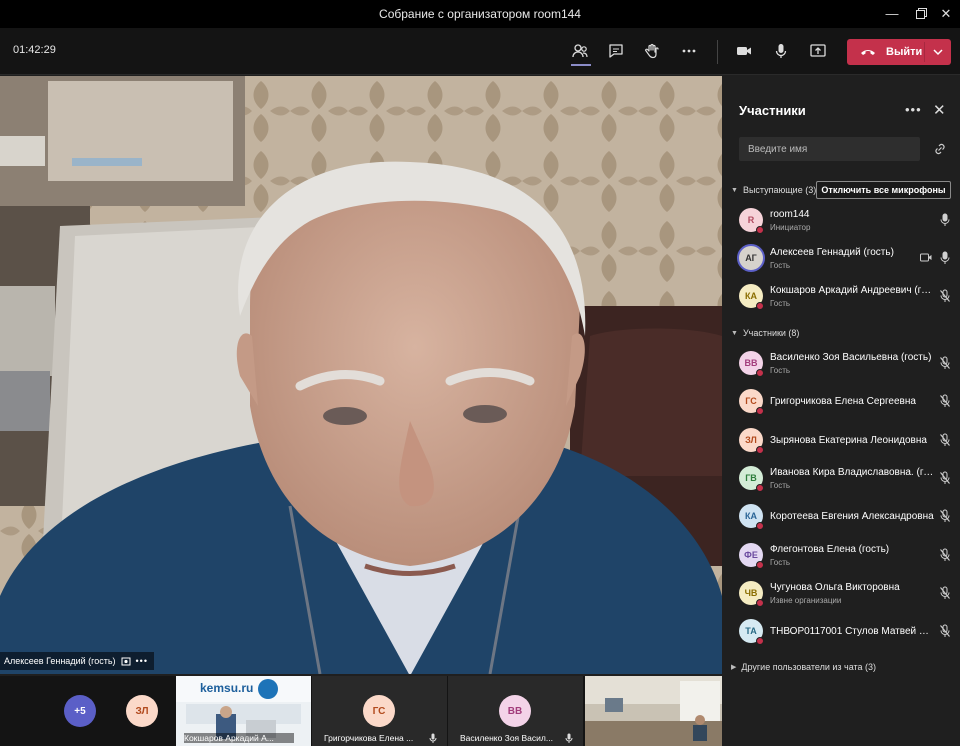 Image resolution: width=960 pixels, height=746 pixels. What do you see at coordinates (926, 257) in the screenshot?
I see `pinned-video-icon` at bounding box center [926, 257].